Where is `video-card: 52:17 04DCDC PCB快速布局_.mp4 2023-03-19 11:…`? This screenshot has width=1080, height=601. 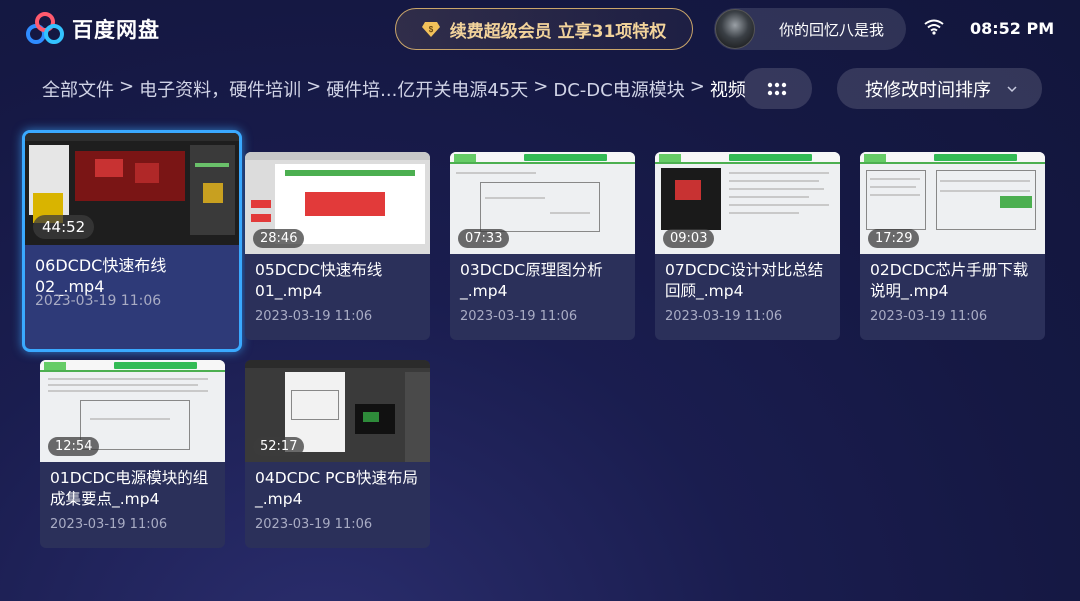 video-card: 52:17 04DCDC PCB快速布局_.mp4 2023-03-19 11:… is located at coordinates (337, 454).